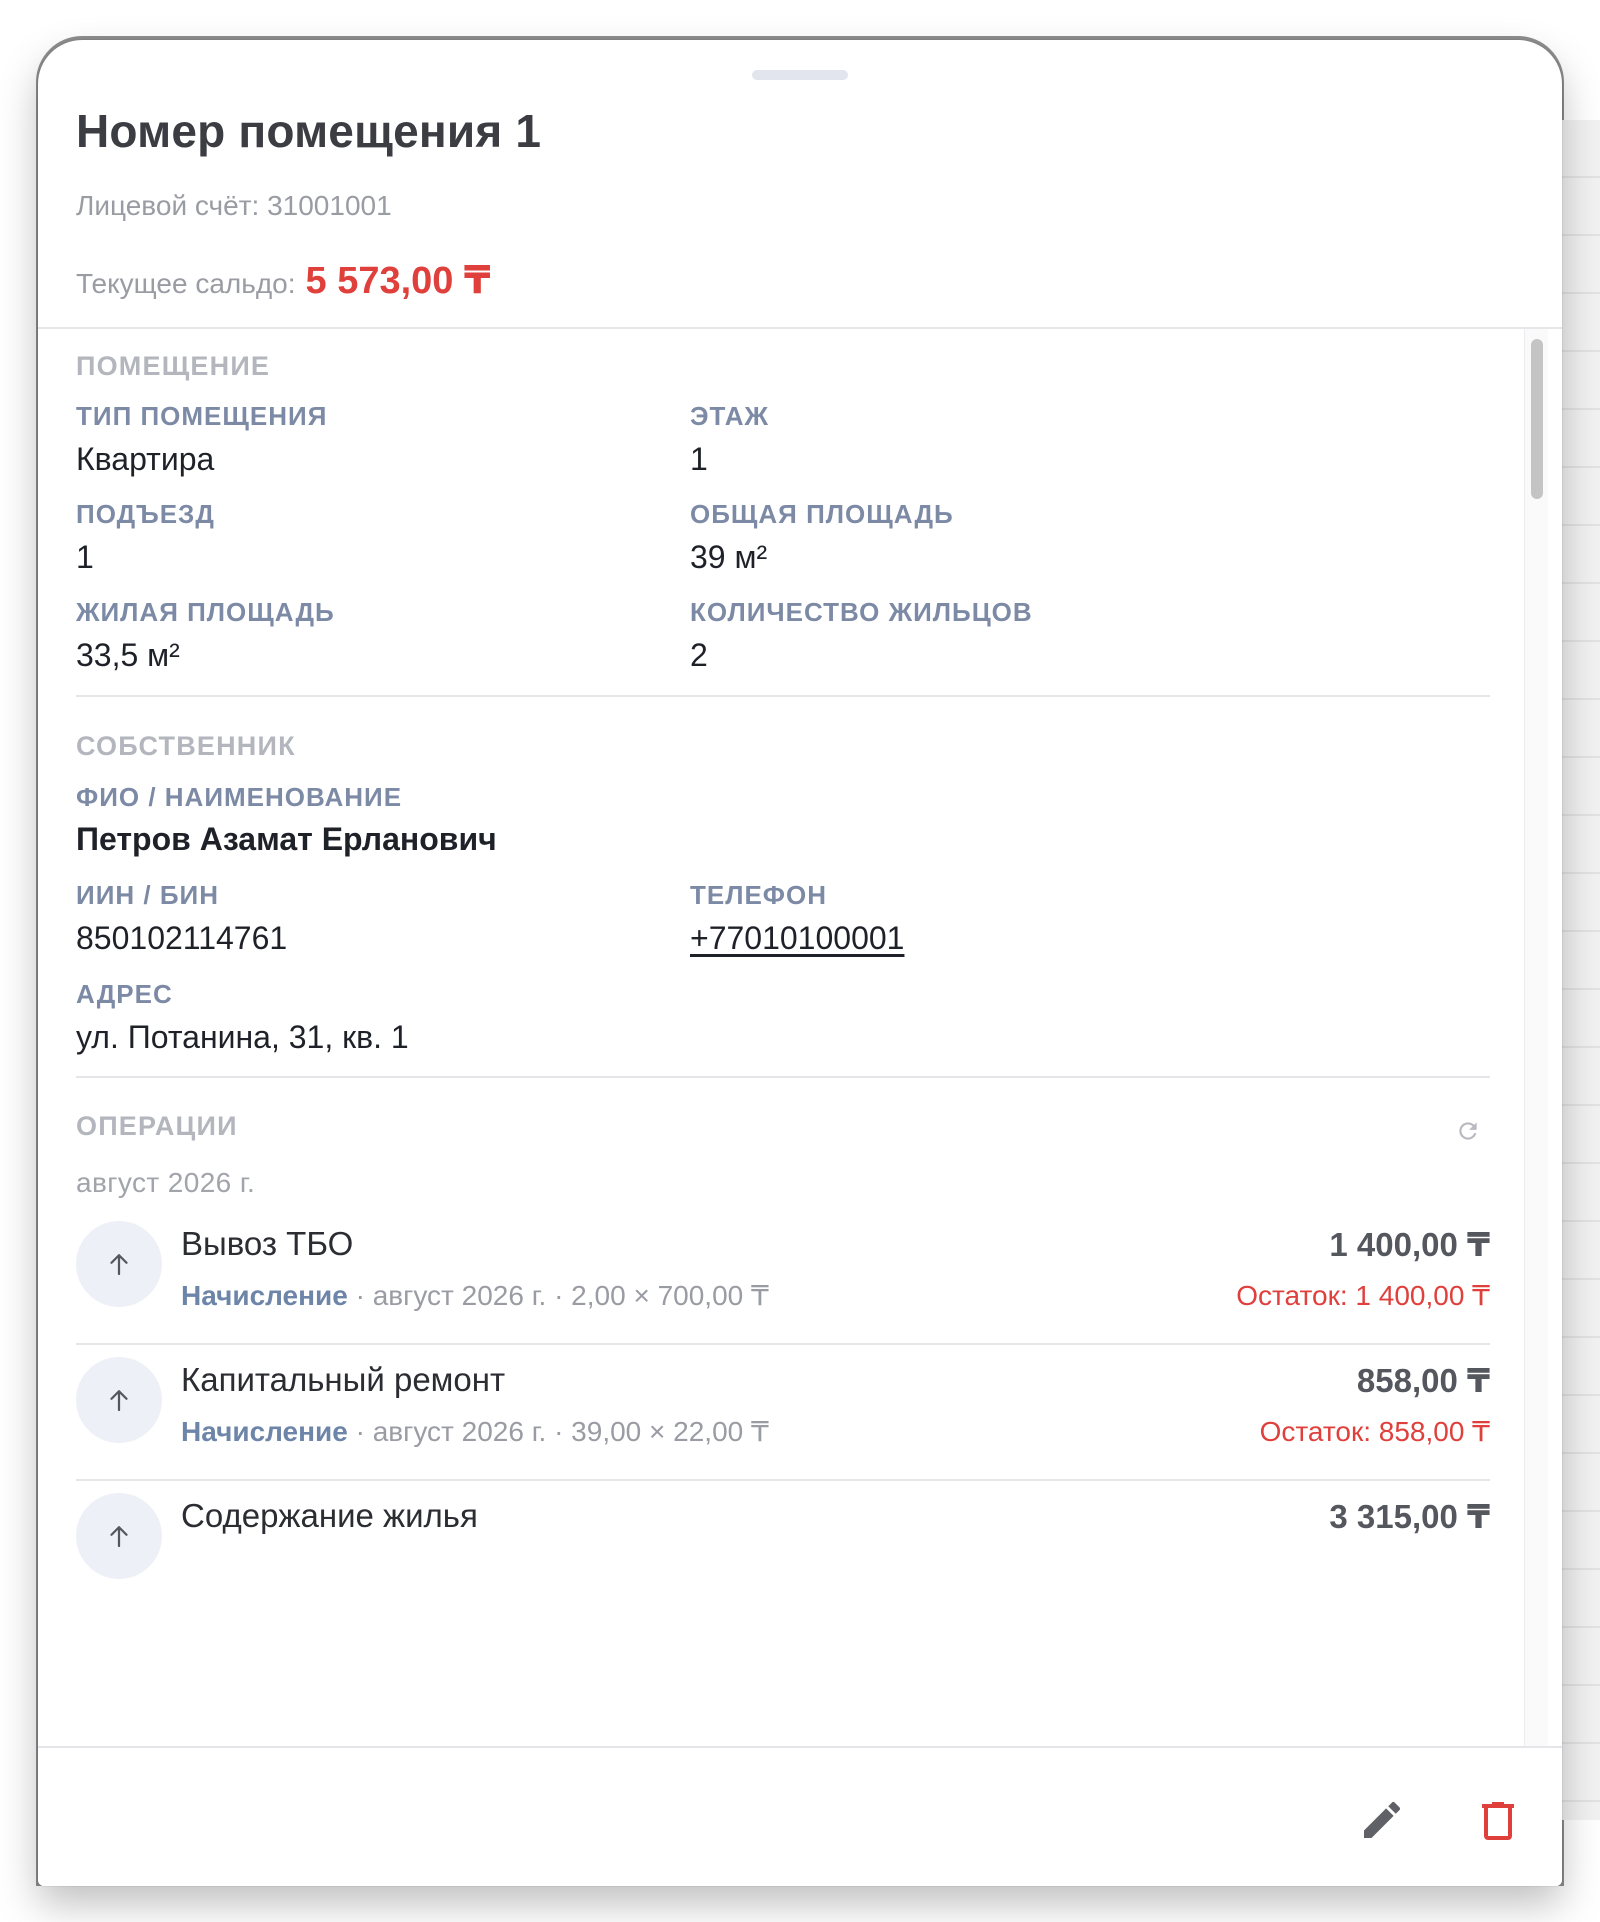 This screenshot has height=1922, width=1600. I want to click on operation-title: Капитальный ремонт, so click(343, 1379).